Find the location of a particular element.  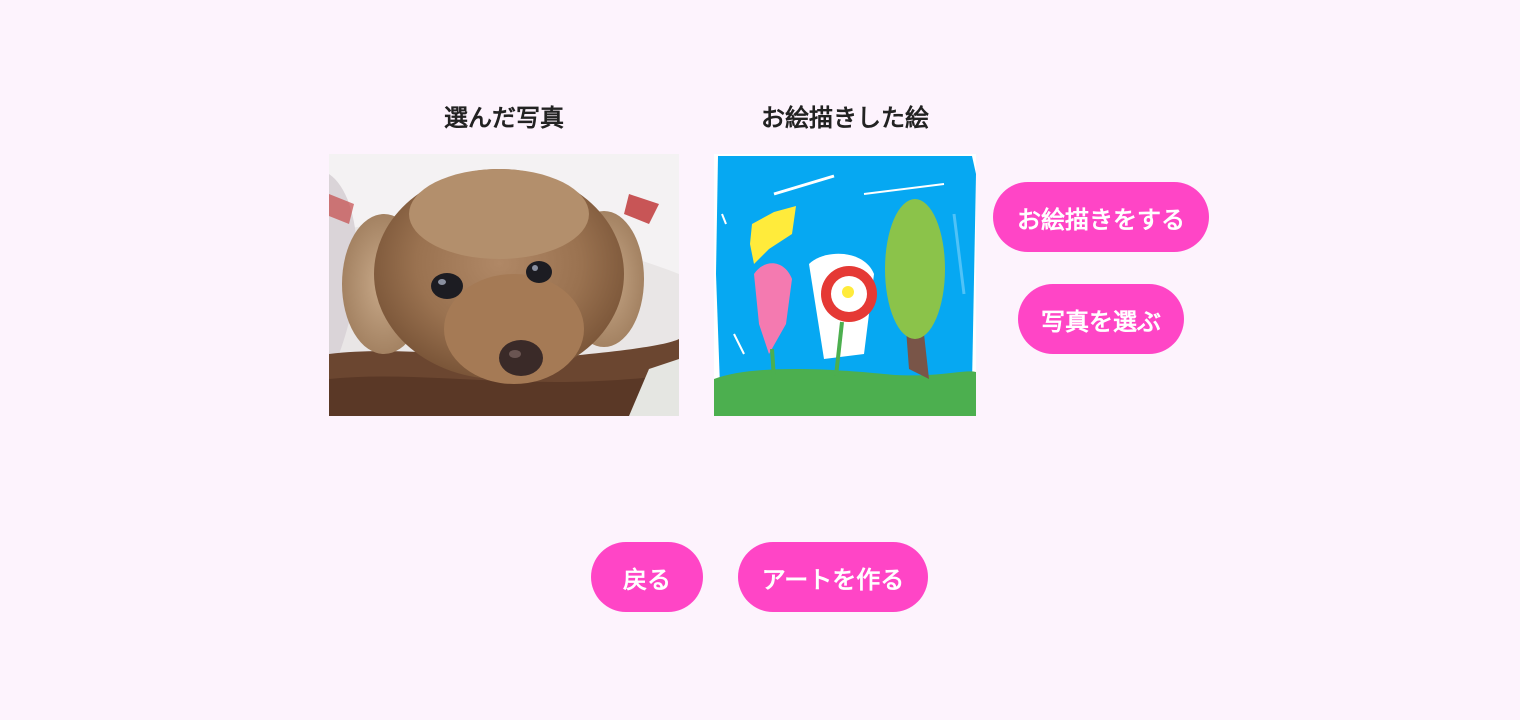

draw-button: お絵描きをする is located at coordinates (1101, 217).